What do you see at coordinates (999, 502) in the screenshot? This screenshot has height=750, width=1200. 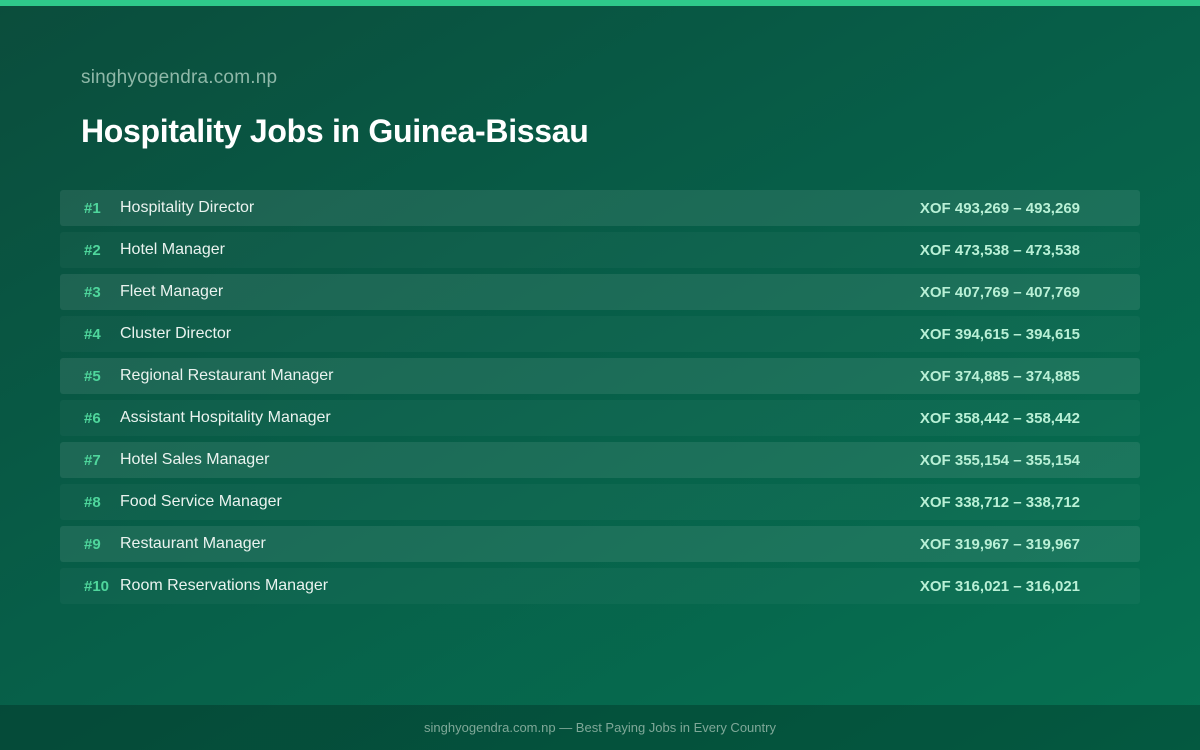 I see `job-salary: XOF 338,712 – 338,712` at bounding box center [999, 502].